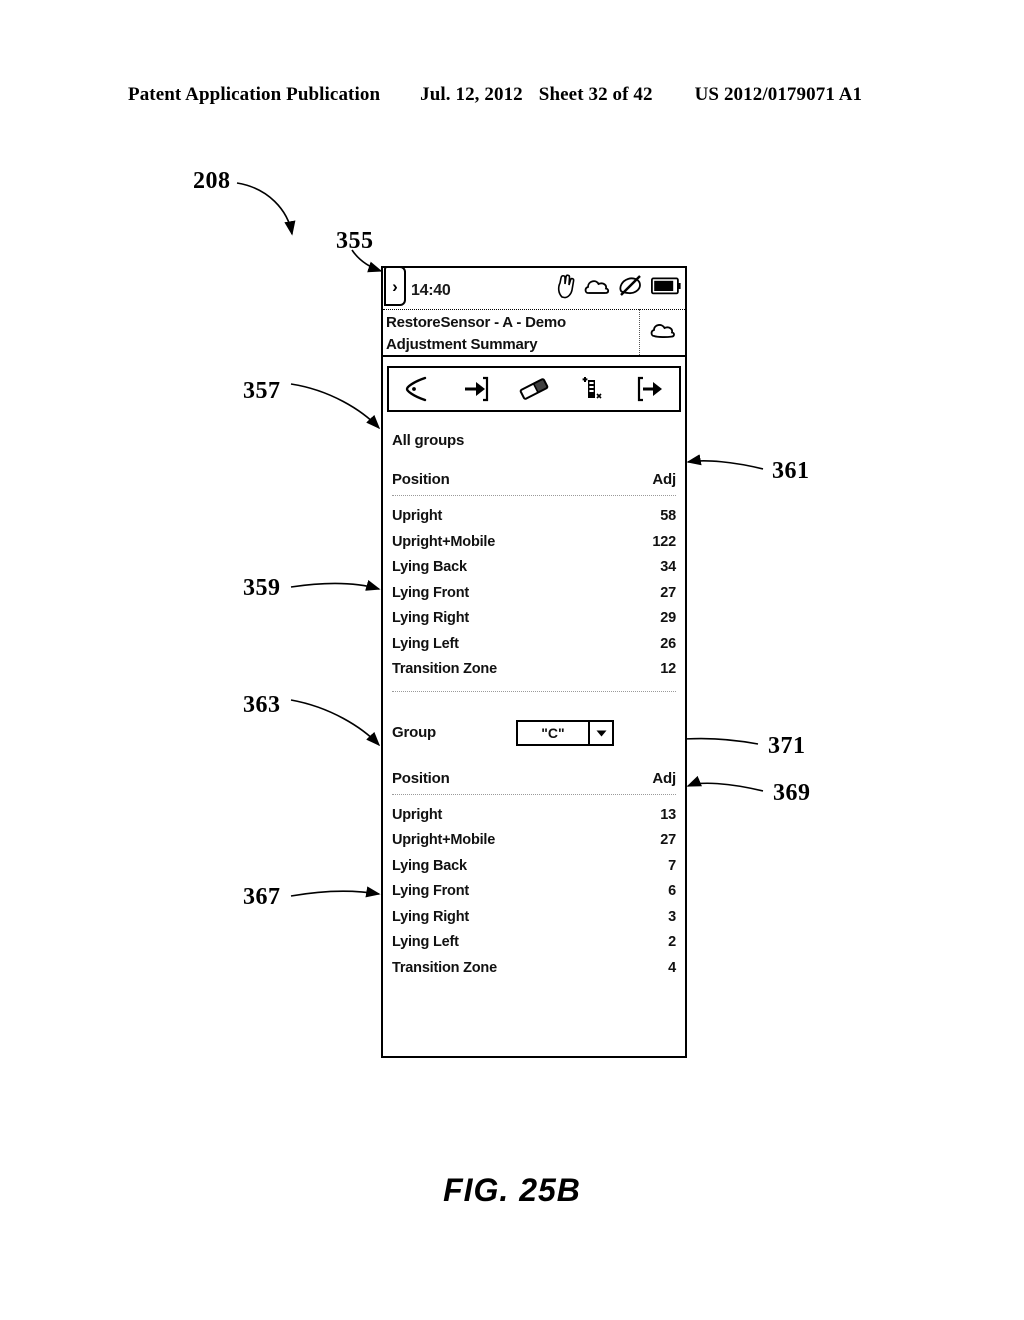 The height and width of the screenshot is (1320, 1024). What do you see at coordinates (534, 892) in the screenshot?
I see `table-row: Lying Front 6` at bounding box center [534, 892].